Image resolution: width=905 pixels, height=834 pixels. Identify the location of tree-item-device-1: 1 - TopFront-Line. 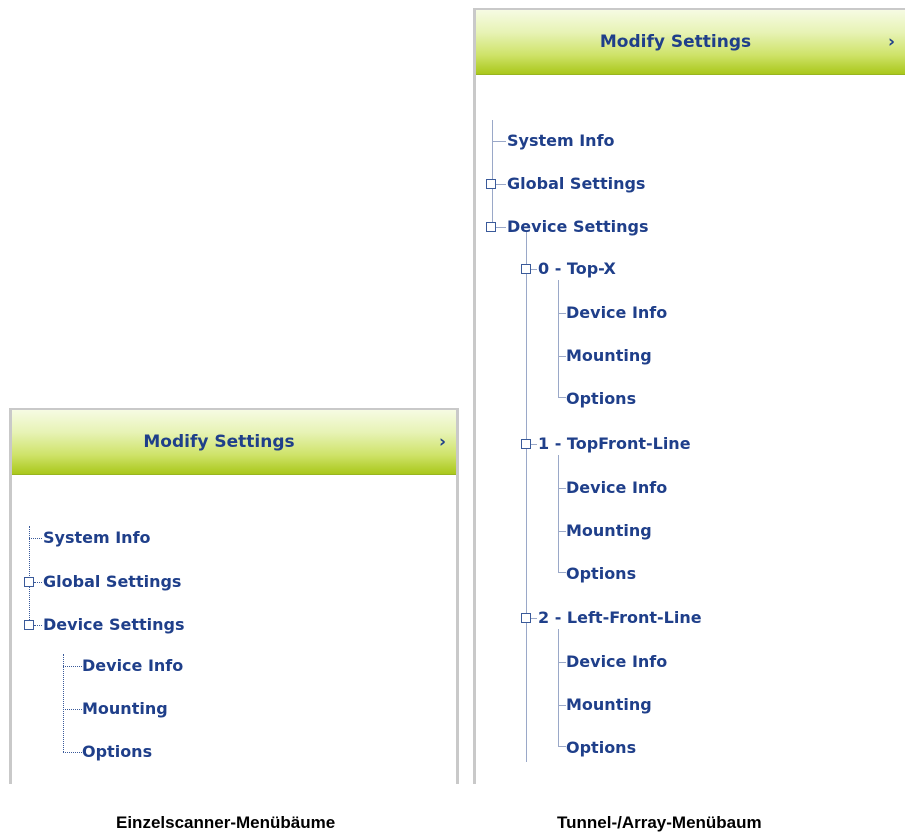
(614, 444).